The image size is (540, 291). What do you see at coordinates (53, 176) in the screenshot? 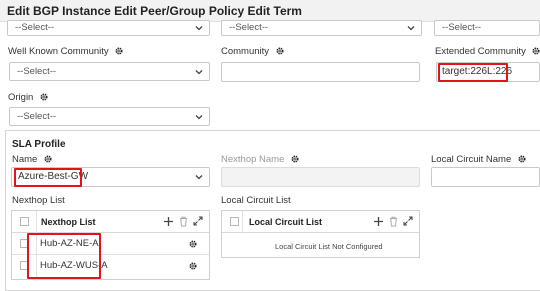
I see `sla-name-value: Azure-Best-GW` at bounding box center [53, 176].